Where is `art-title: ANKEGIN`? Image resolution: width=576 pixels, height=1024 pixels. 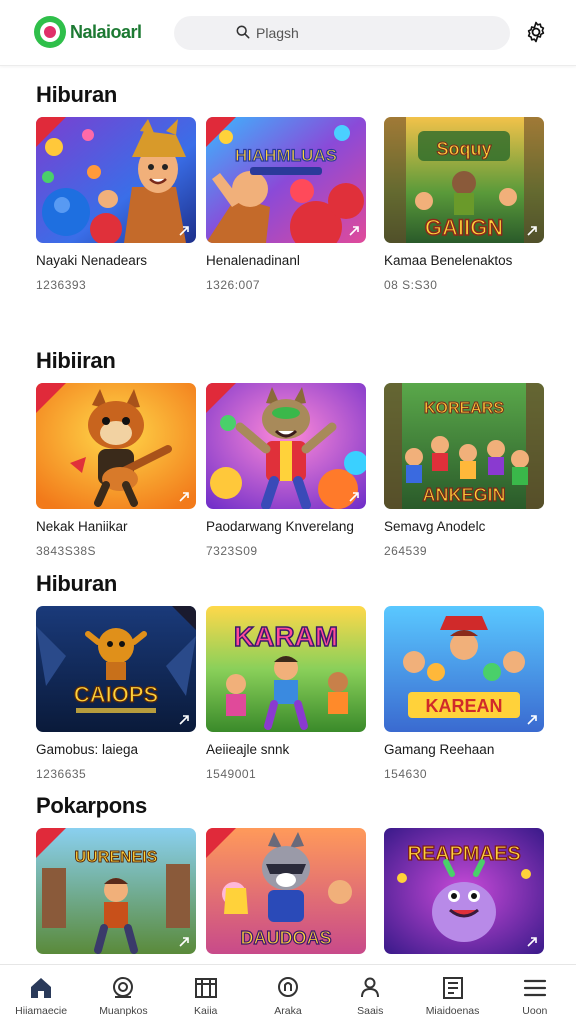
art-title: ANKEGIN is located at coordinates (463, 495).